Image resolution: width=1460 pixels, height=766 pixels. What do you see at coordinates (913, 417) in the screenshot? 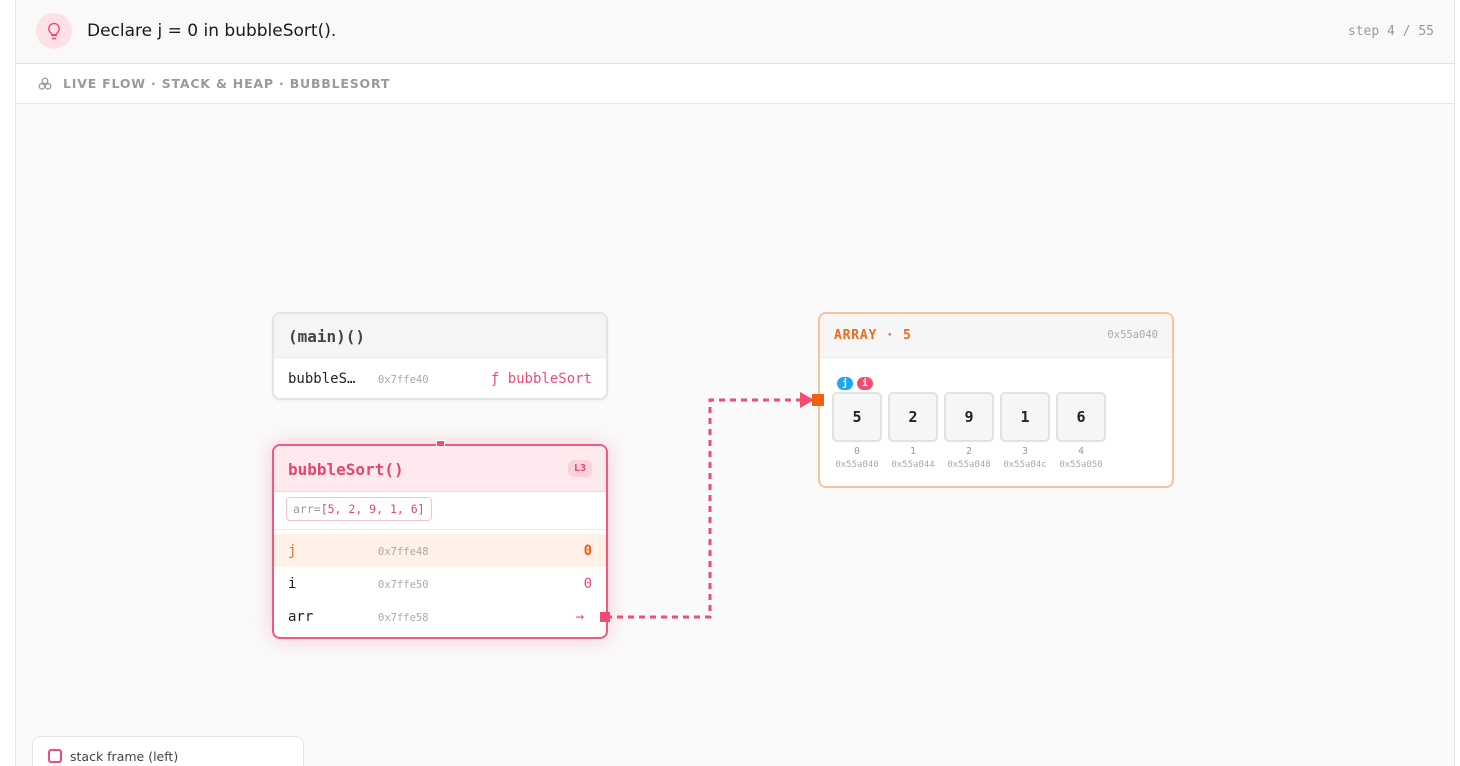
I see `cell-value: 2` at bounding box center [913, 417].